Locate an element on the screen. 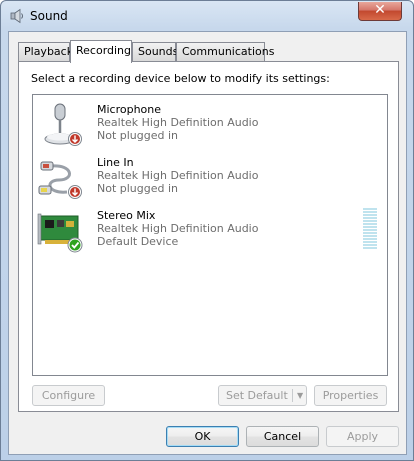 This screenshot has width=414, height=461. window-title: Sound is located at coordinates (49, 16).